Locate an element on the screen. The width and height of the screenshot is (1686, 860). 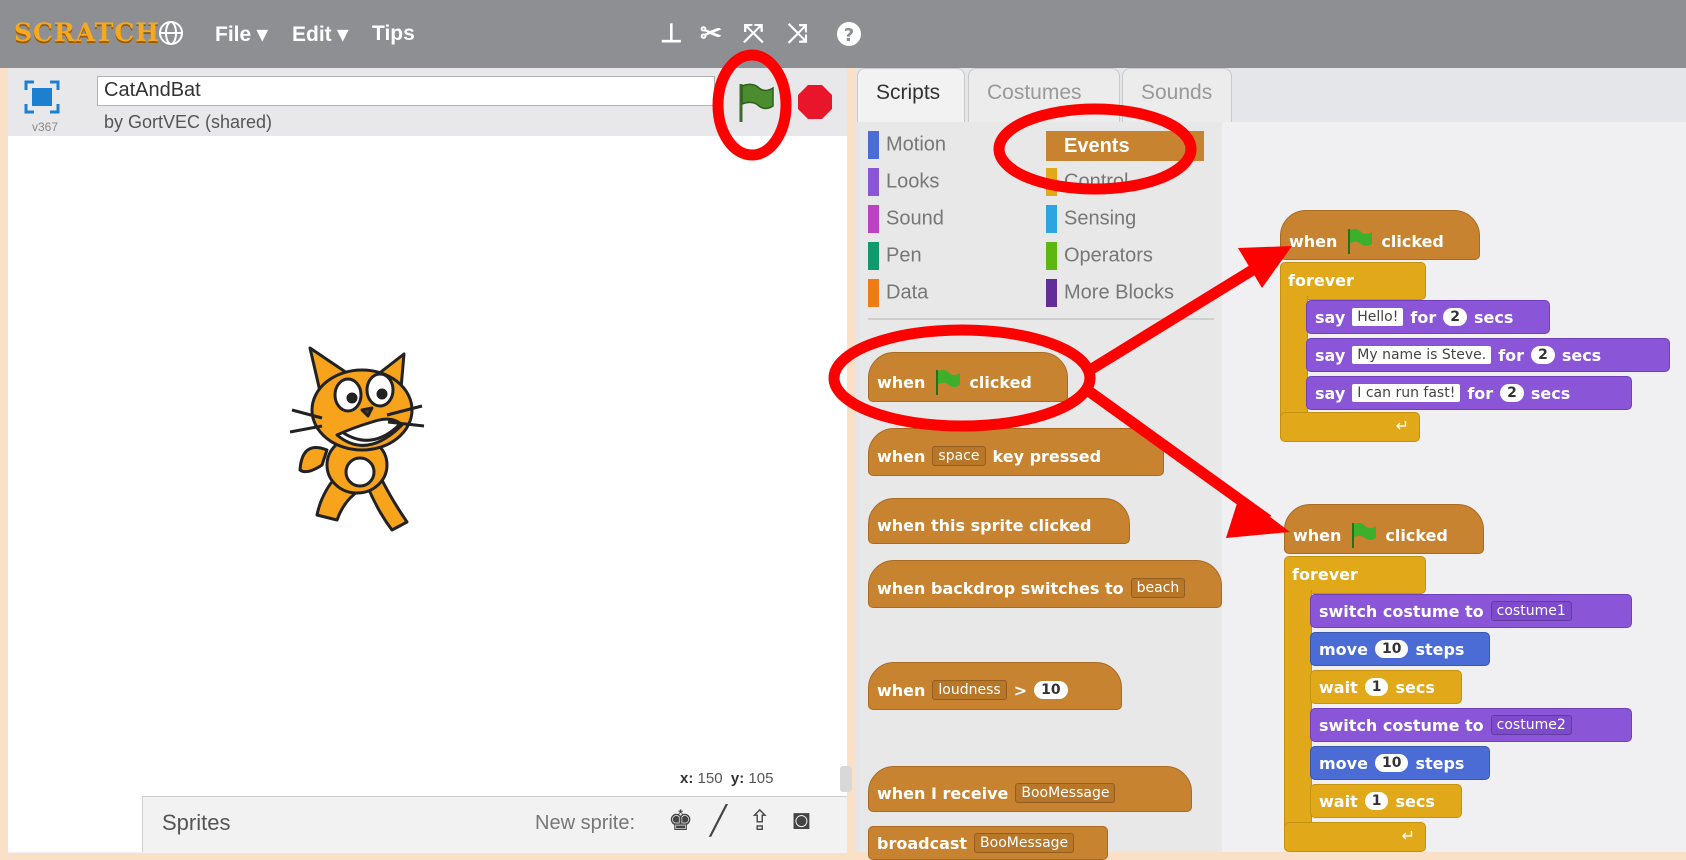
stage-thumbnail-pane is located at coordinates (75, 824).